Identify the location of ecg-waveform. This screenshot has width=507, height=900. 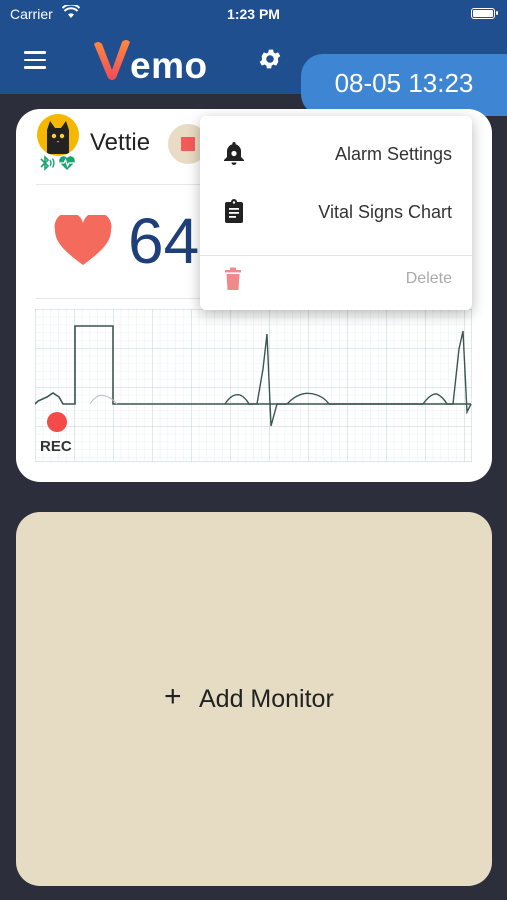
(253, 385).